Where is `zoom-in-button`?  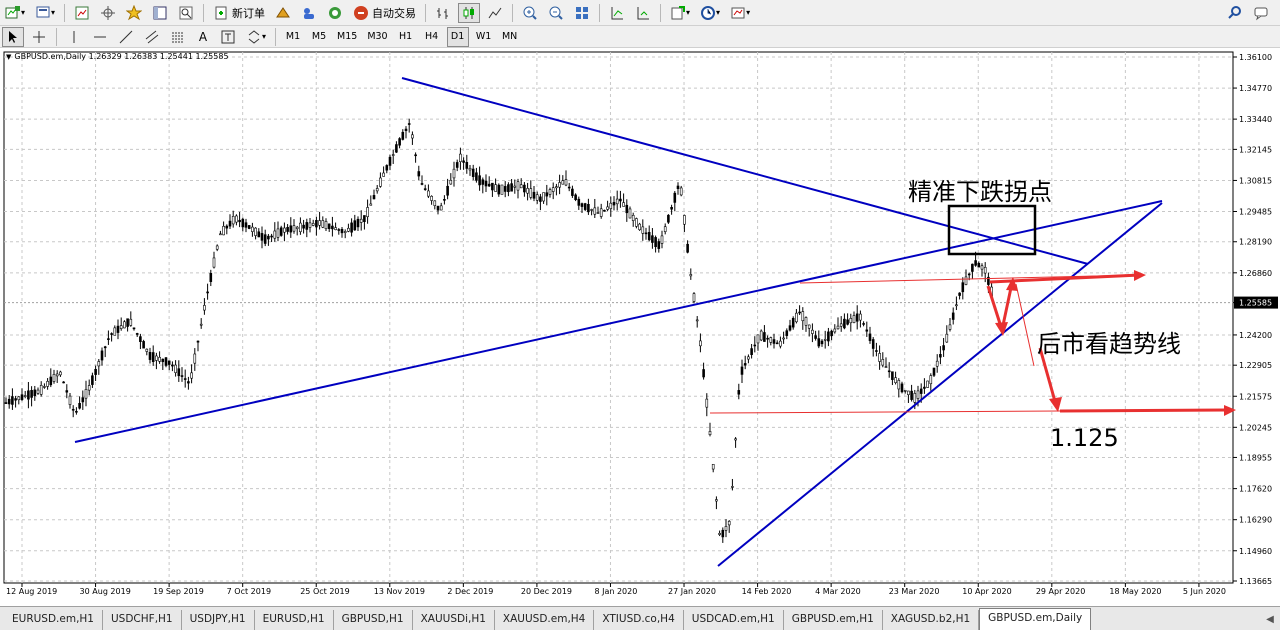
zoom-in-button is located at coordinates (530, 13).